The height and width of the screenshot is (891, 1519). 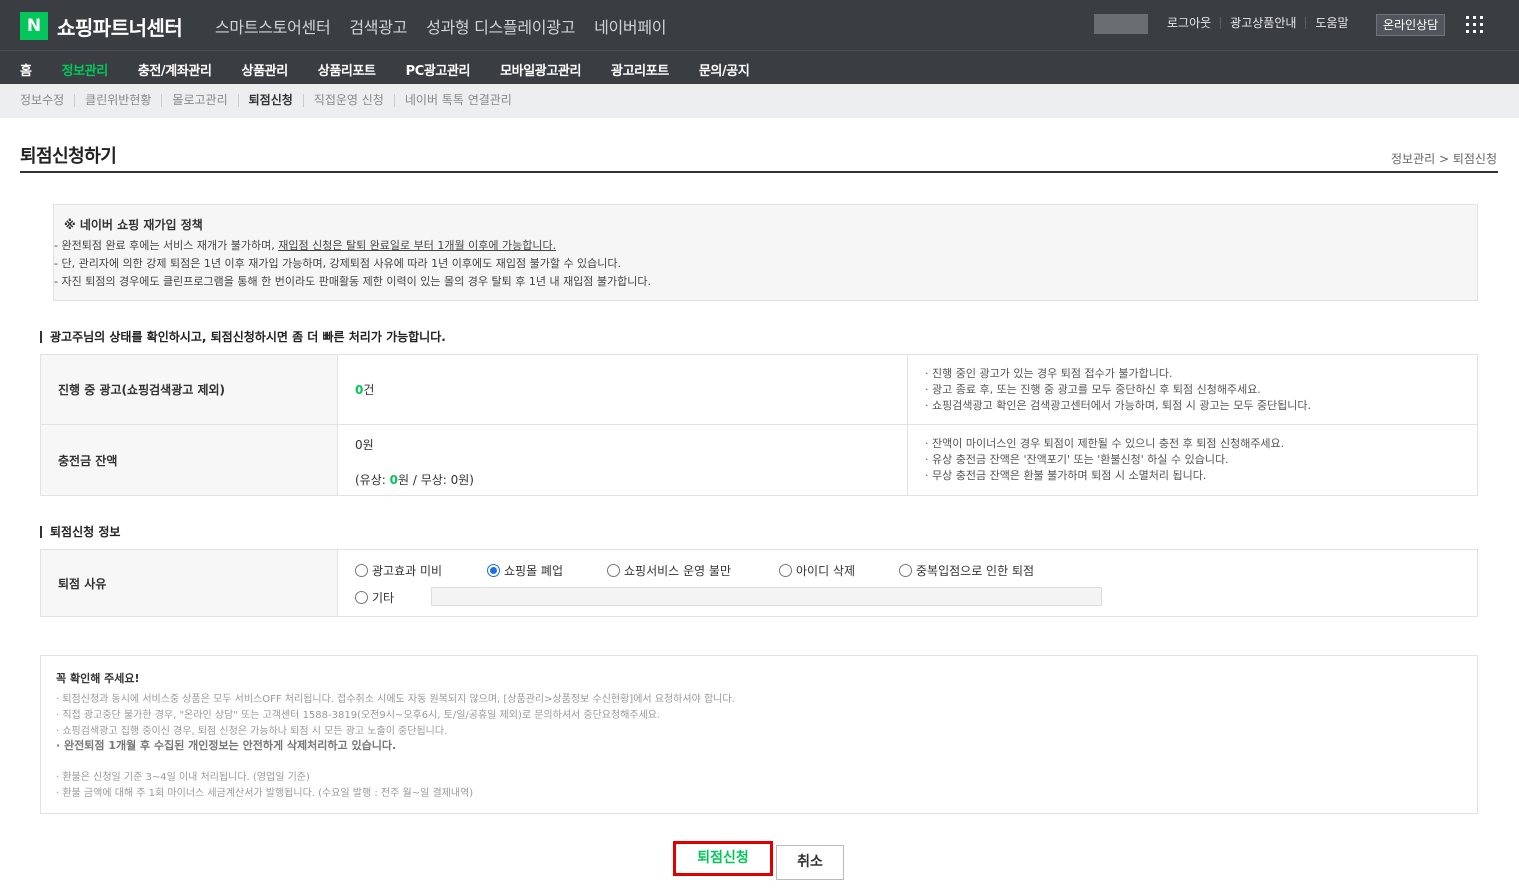 I want to click on reason-option-label: 기타, so click(x=383, y=598).